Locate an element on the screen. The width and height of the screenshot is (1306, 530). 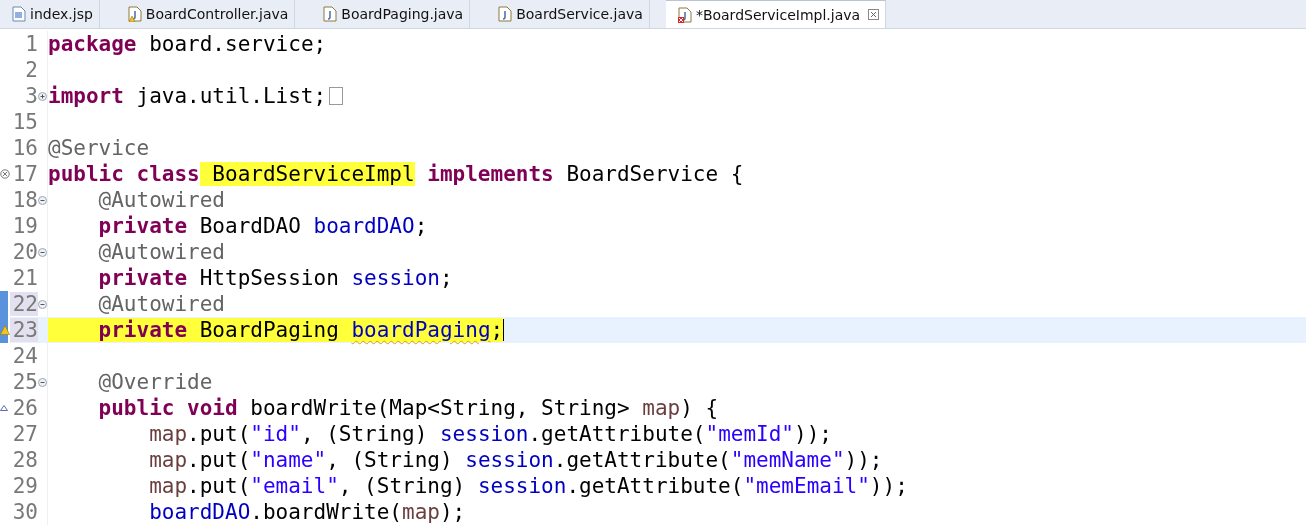
line-number: 21 is located at coordinates (24, 278).